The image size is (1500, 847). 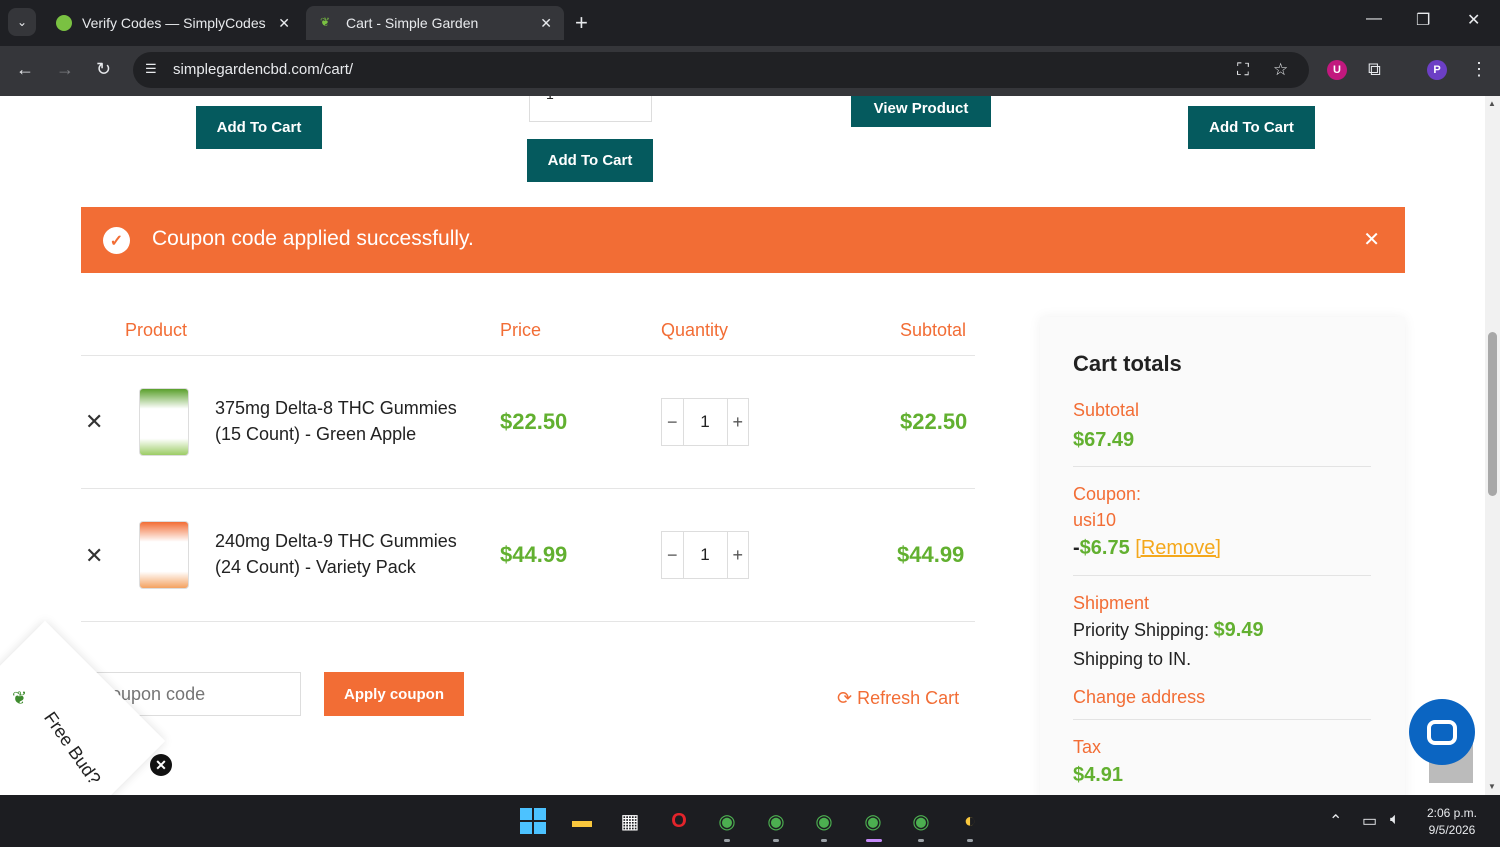 I want to click on tab-simplycodes: Verify Codes — SimplyCodes ✕, so click(x=172, y=23).